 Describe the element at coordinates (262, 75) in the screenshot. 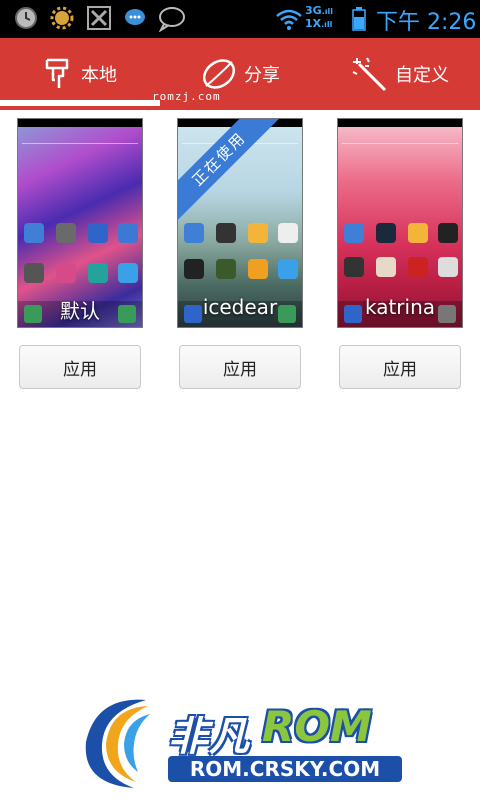

I see `tab-share-label: 分享` at that location.